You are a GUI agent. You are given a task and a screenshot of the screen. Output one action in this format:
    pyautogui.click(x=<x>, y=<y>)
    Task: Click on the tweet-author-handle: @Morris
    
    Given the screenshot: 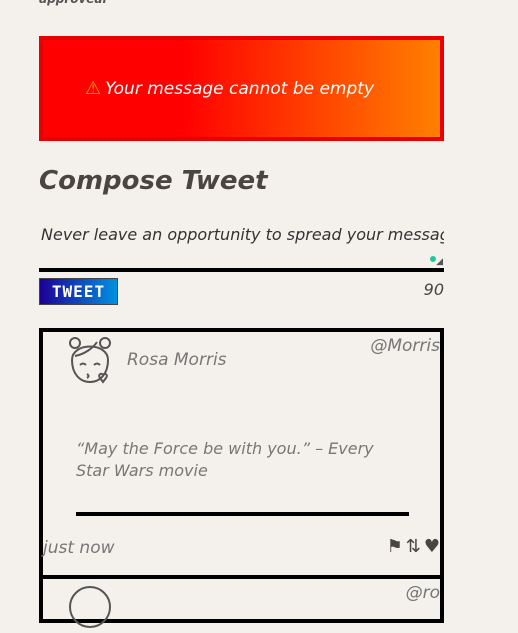 What is the action you would take?
    pyautogui.click(x=405, y=346)
    